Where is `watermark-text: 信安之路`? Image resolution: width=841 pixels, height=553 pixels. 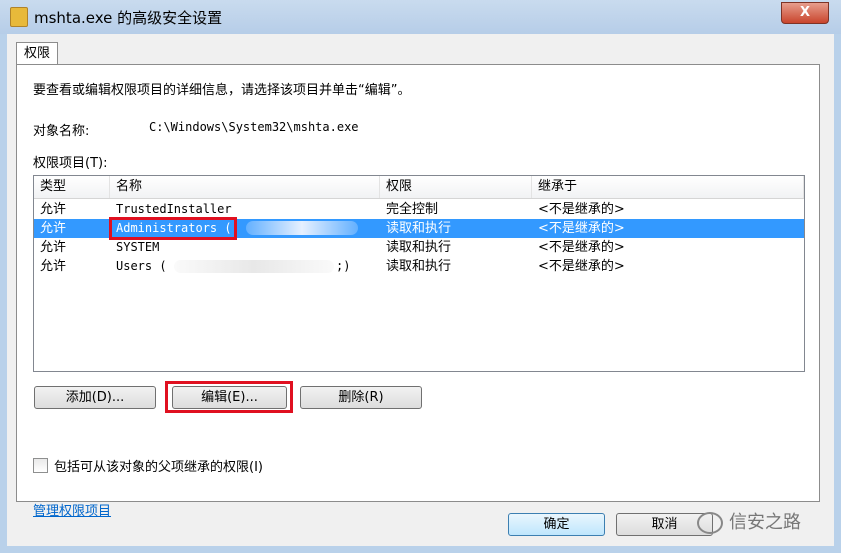
watermark-text: 信安之路 is located at coordinates (765, 522).